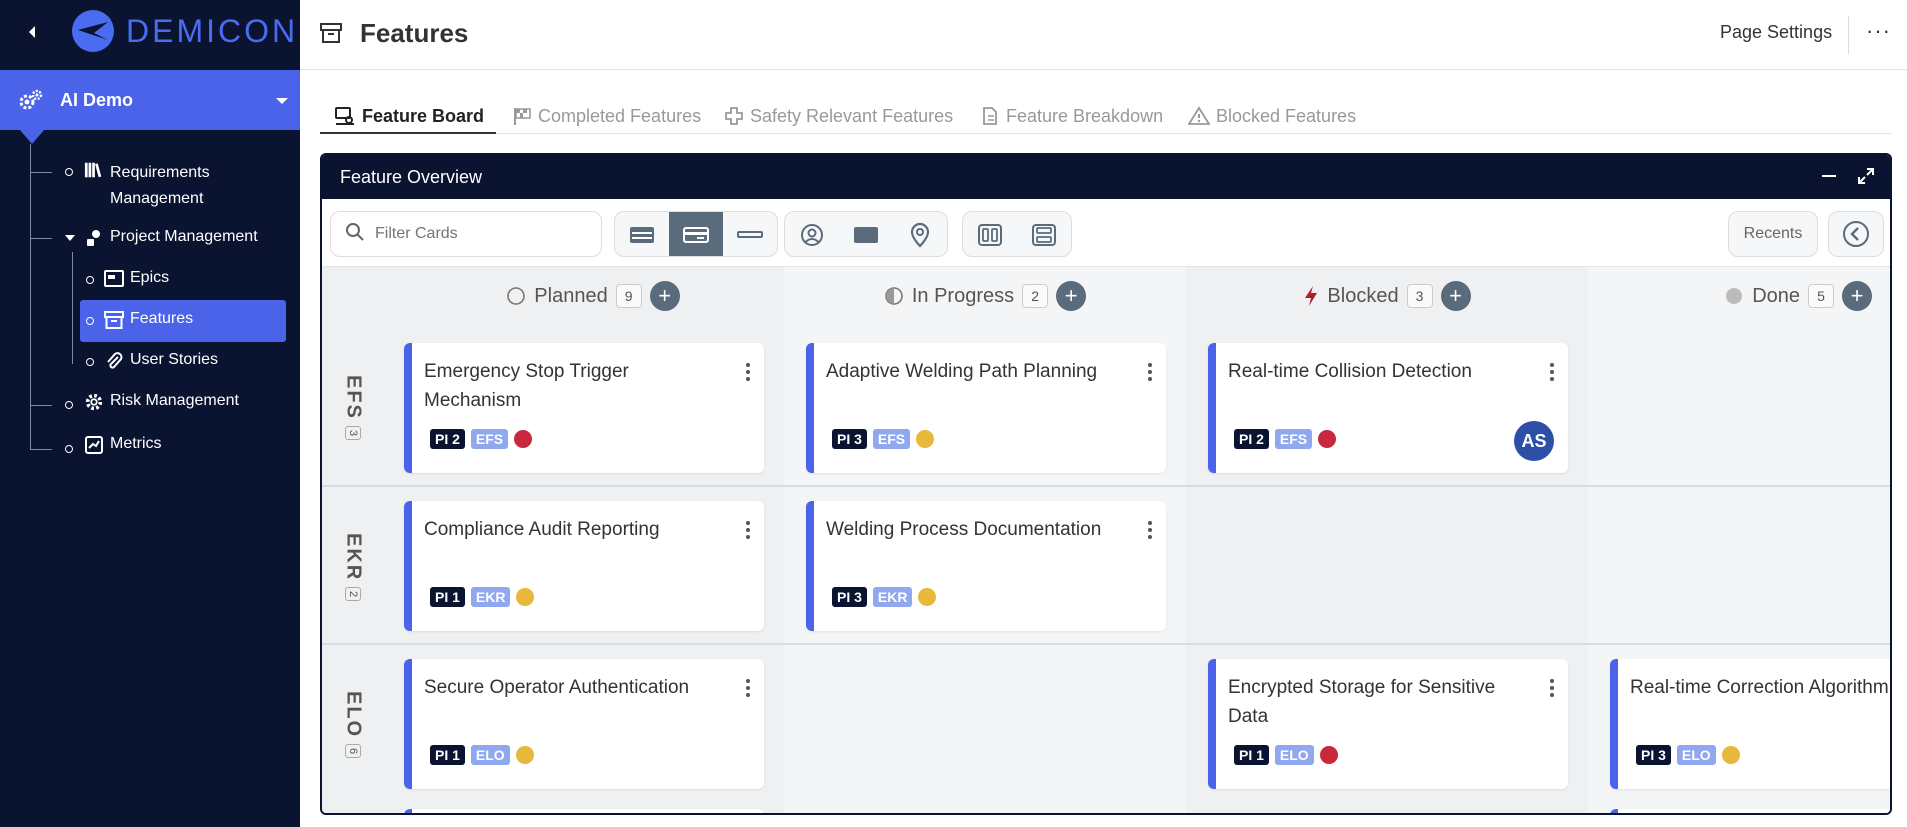 This screenshot has height=827, width=1907. I want to click on tab-label: Feature Board, so click(423, 115).